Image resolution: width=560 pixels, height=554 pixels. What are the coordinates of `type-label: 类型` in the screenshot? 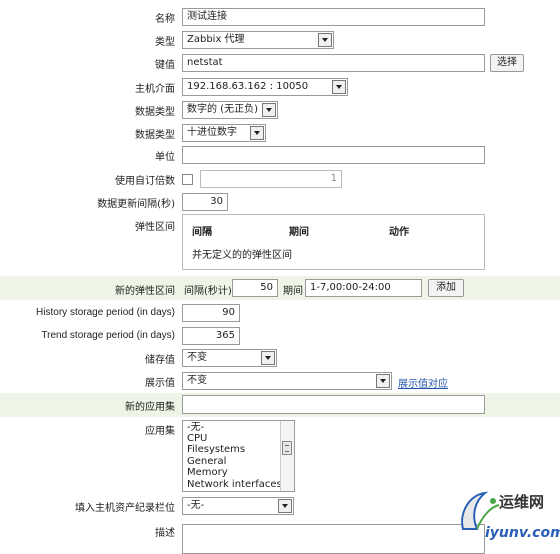 It's located at (165, 42).